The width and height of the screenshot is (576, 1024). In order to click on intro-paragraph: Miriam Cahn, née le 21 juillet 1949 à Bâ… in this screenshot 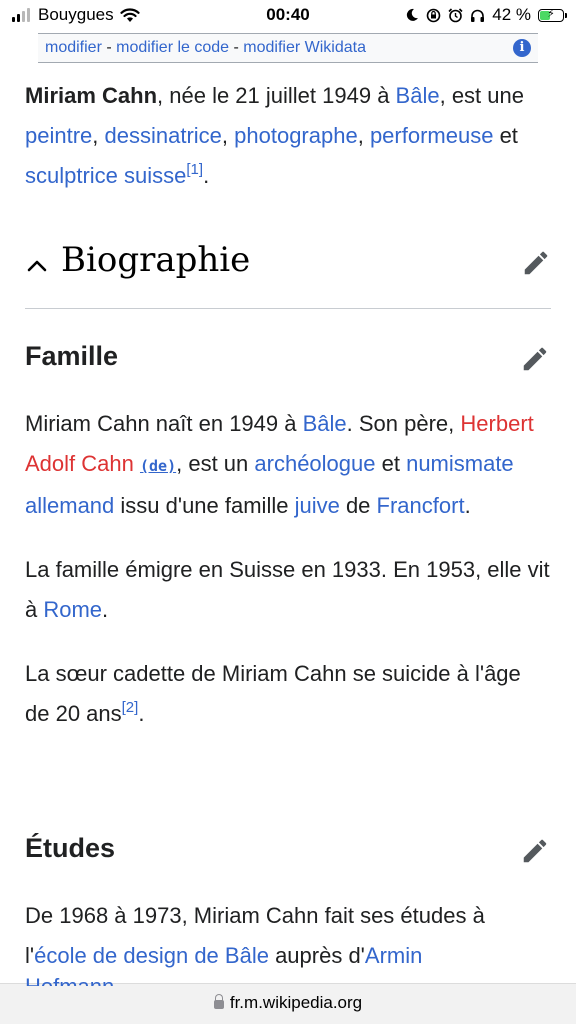, I will do `click(274, 135)`.